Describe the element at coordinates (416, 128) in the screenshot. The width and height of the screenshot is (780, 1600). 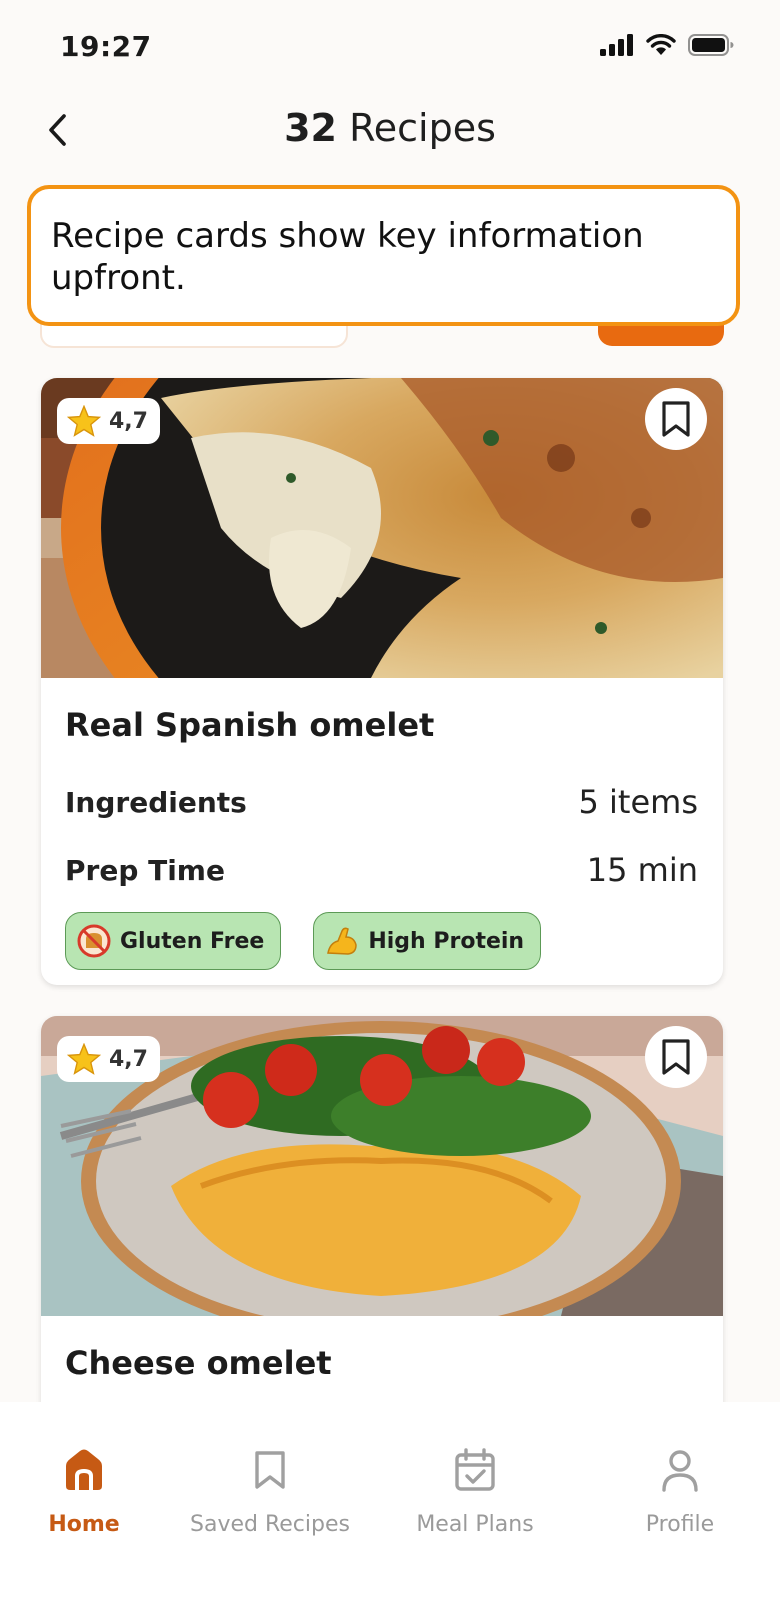
I see `page-title-suffix: Recipes` at that location.